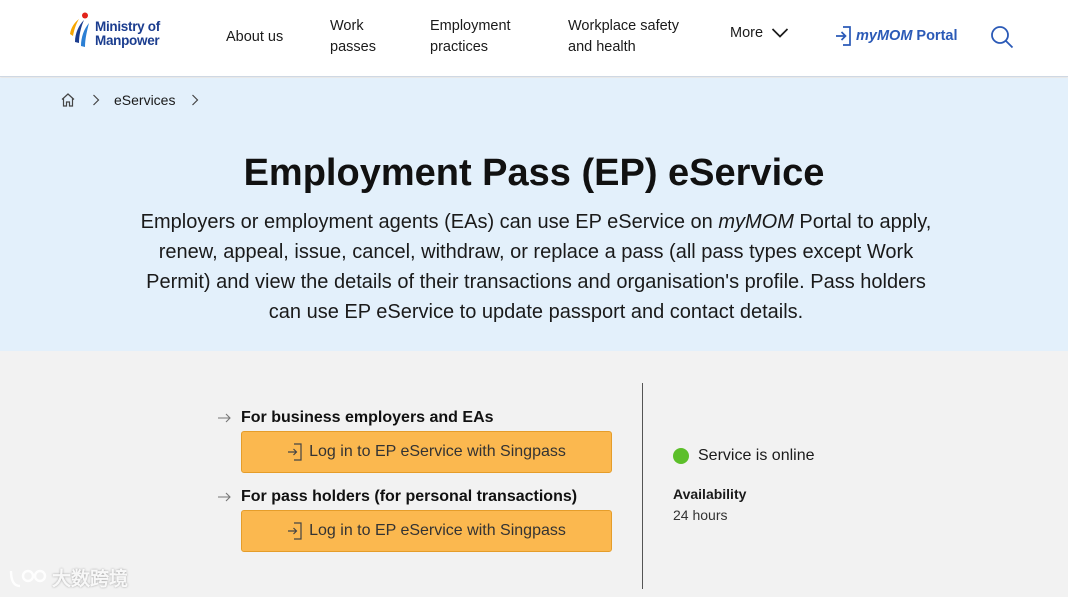 The height and width of the screenshot is (597, 1068). Describe the element at coordinates (710, 494) in the screenshot. I see `availability-label: Availability` at that location.